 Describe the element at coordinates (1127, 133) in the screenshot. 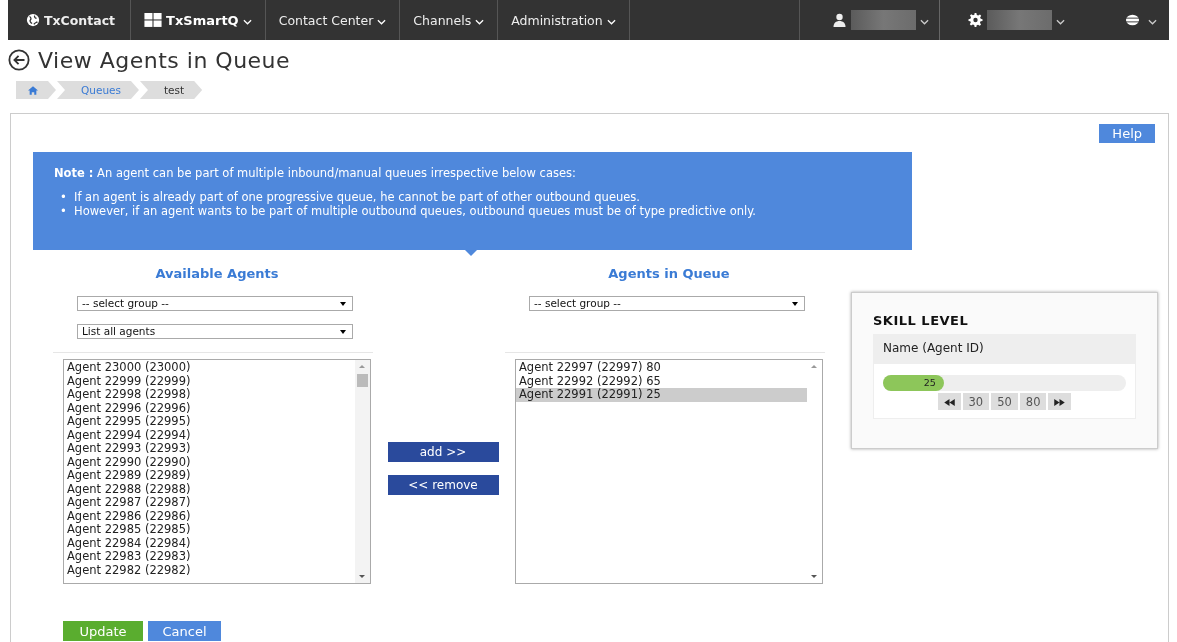

I see `help-button: Help` at that location.